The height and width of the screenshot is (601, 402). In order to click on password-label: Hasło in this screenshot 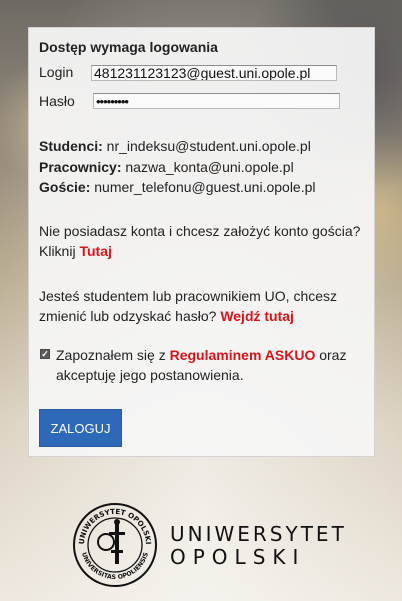, I will do `click(57, 101)`.